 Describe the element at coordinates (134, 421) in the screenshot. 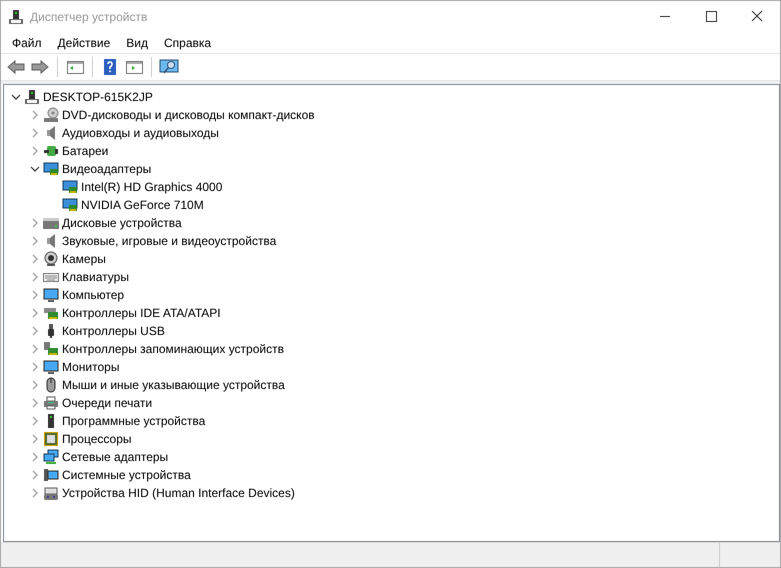

I see `tree-item: Программные устройства` at that location.